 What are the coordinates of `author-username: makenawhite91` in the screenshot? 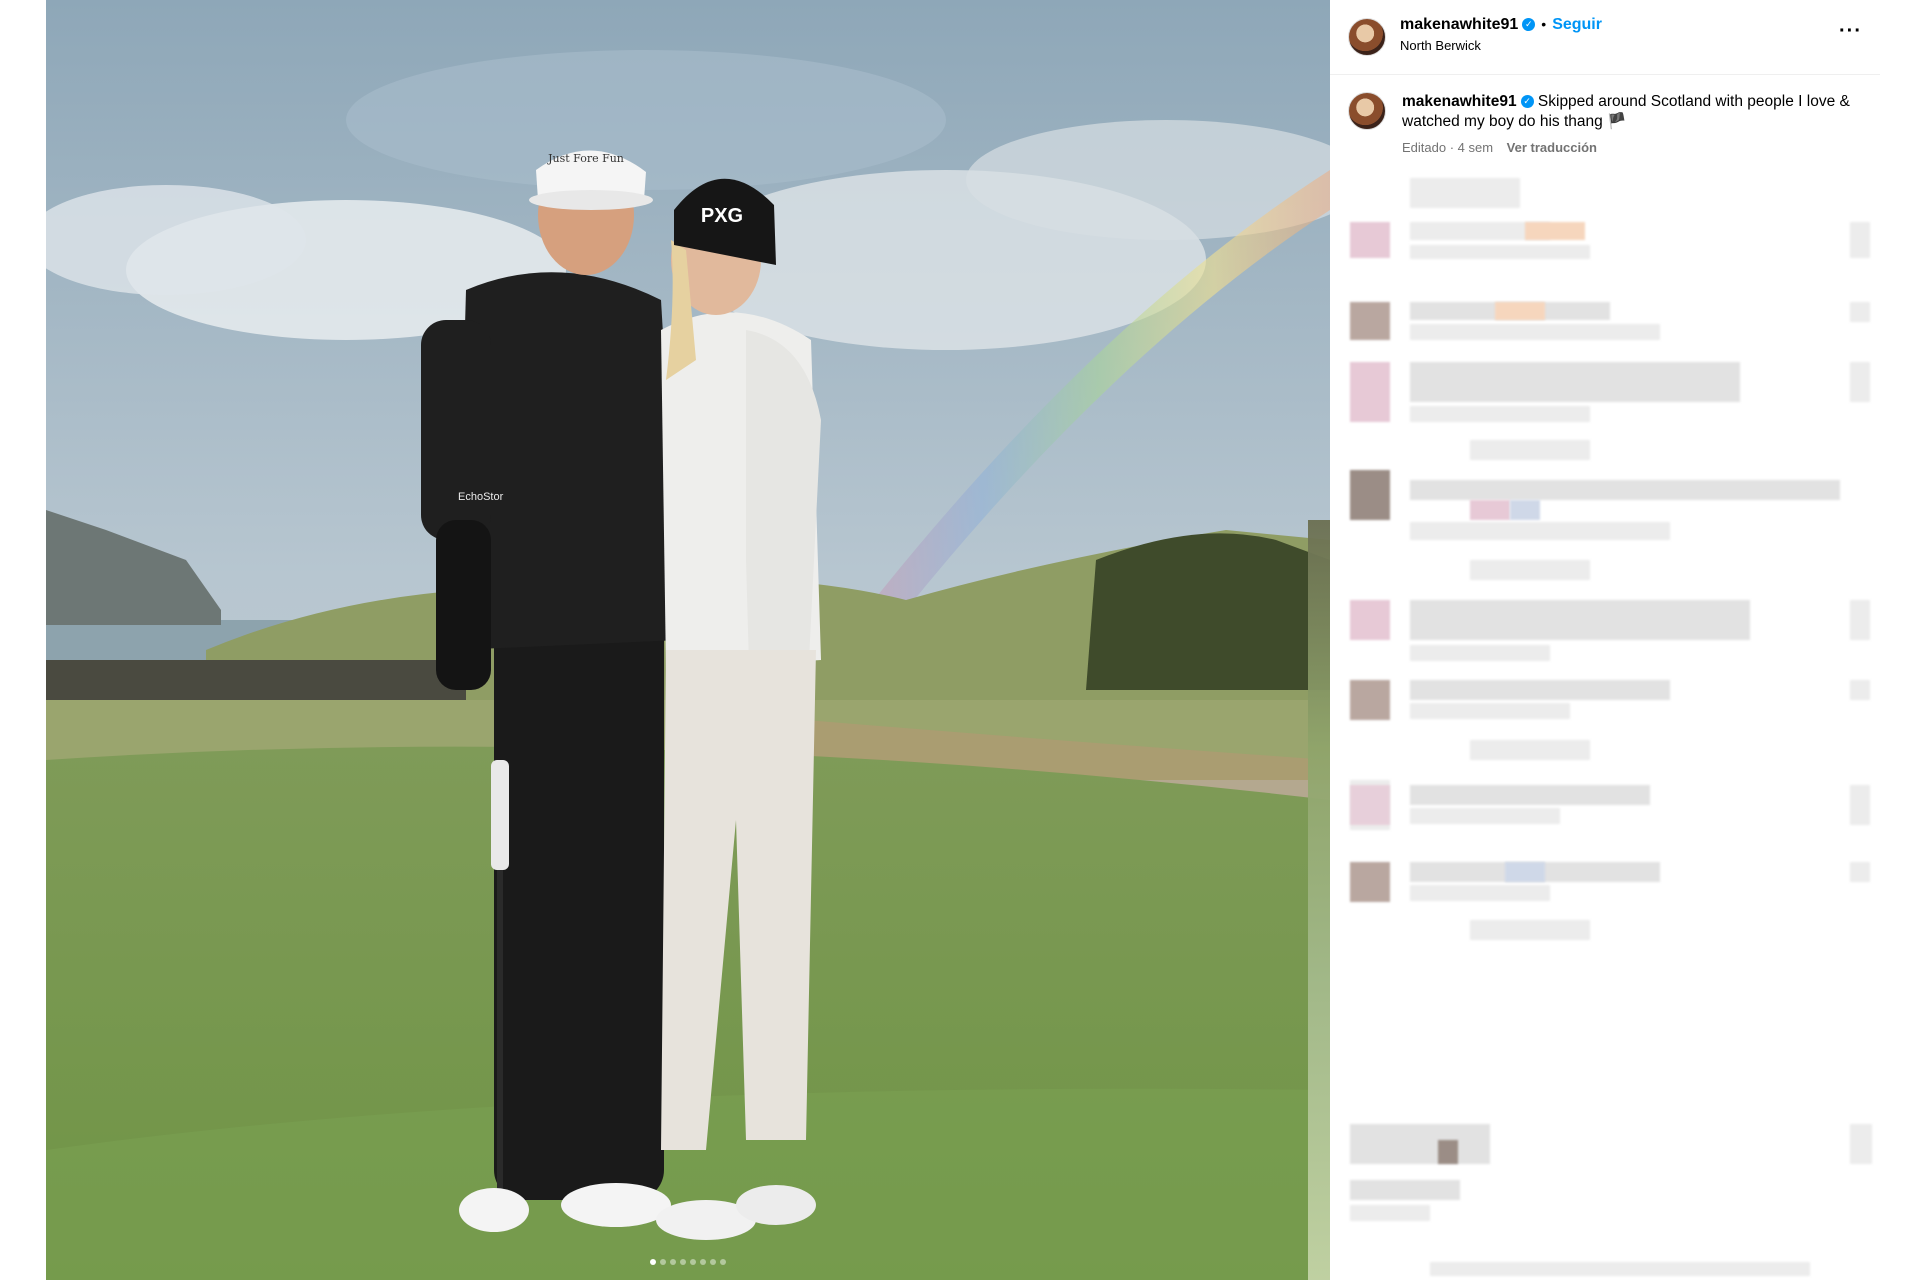 It's located at (1459, 24).